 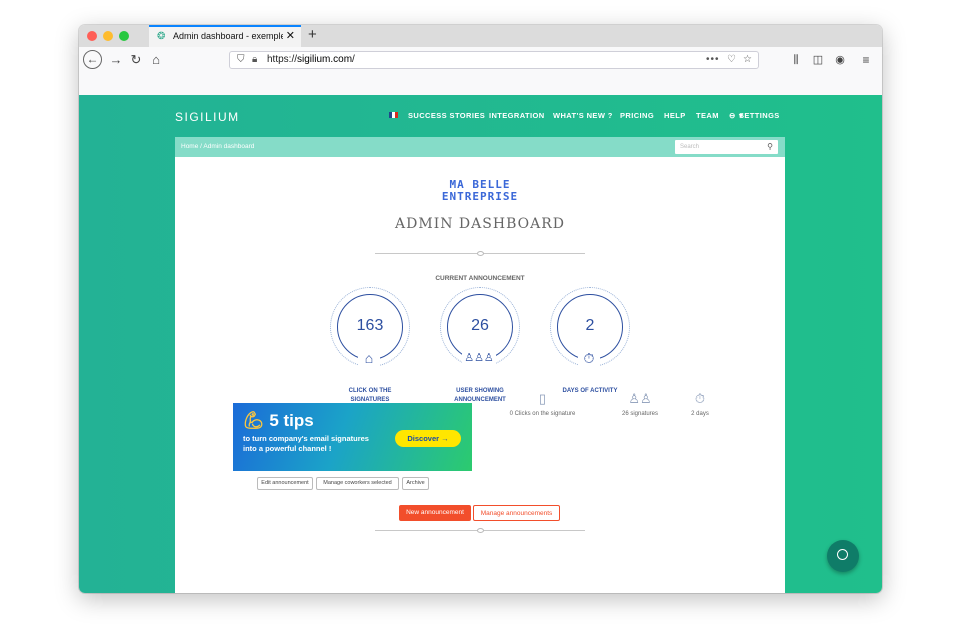 What do you see at coordinates (770, 146) in the screenshot?
I see `search-icon: ⚲` at bounding box center [770, 146].